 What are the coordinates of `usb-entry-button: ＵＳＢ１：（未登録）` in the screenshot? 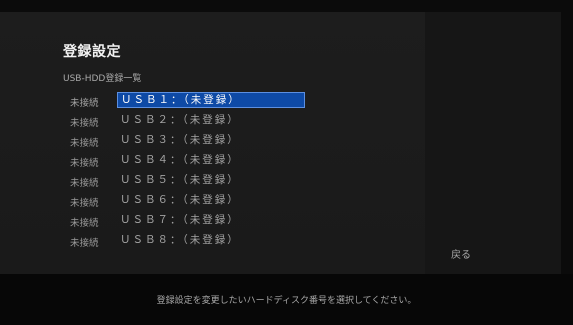 It's located at (211, 100).